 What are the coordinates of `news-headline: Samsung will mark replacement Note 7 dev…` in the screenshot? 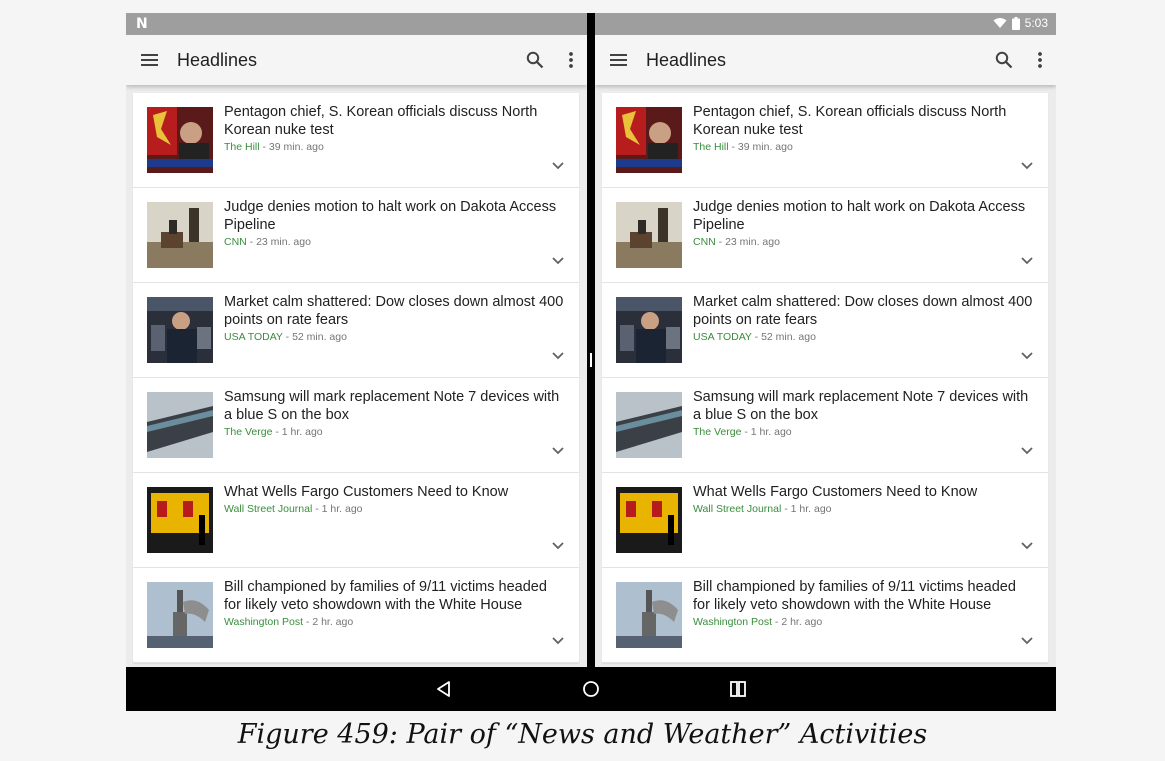 It's located at (392, 406).